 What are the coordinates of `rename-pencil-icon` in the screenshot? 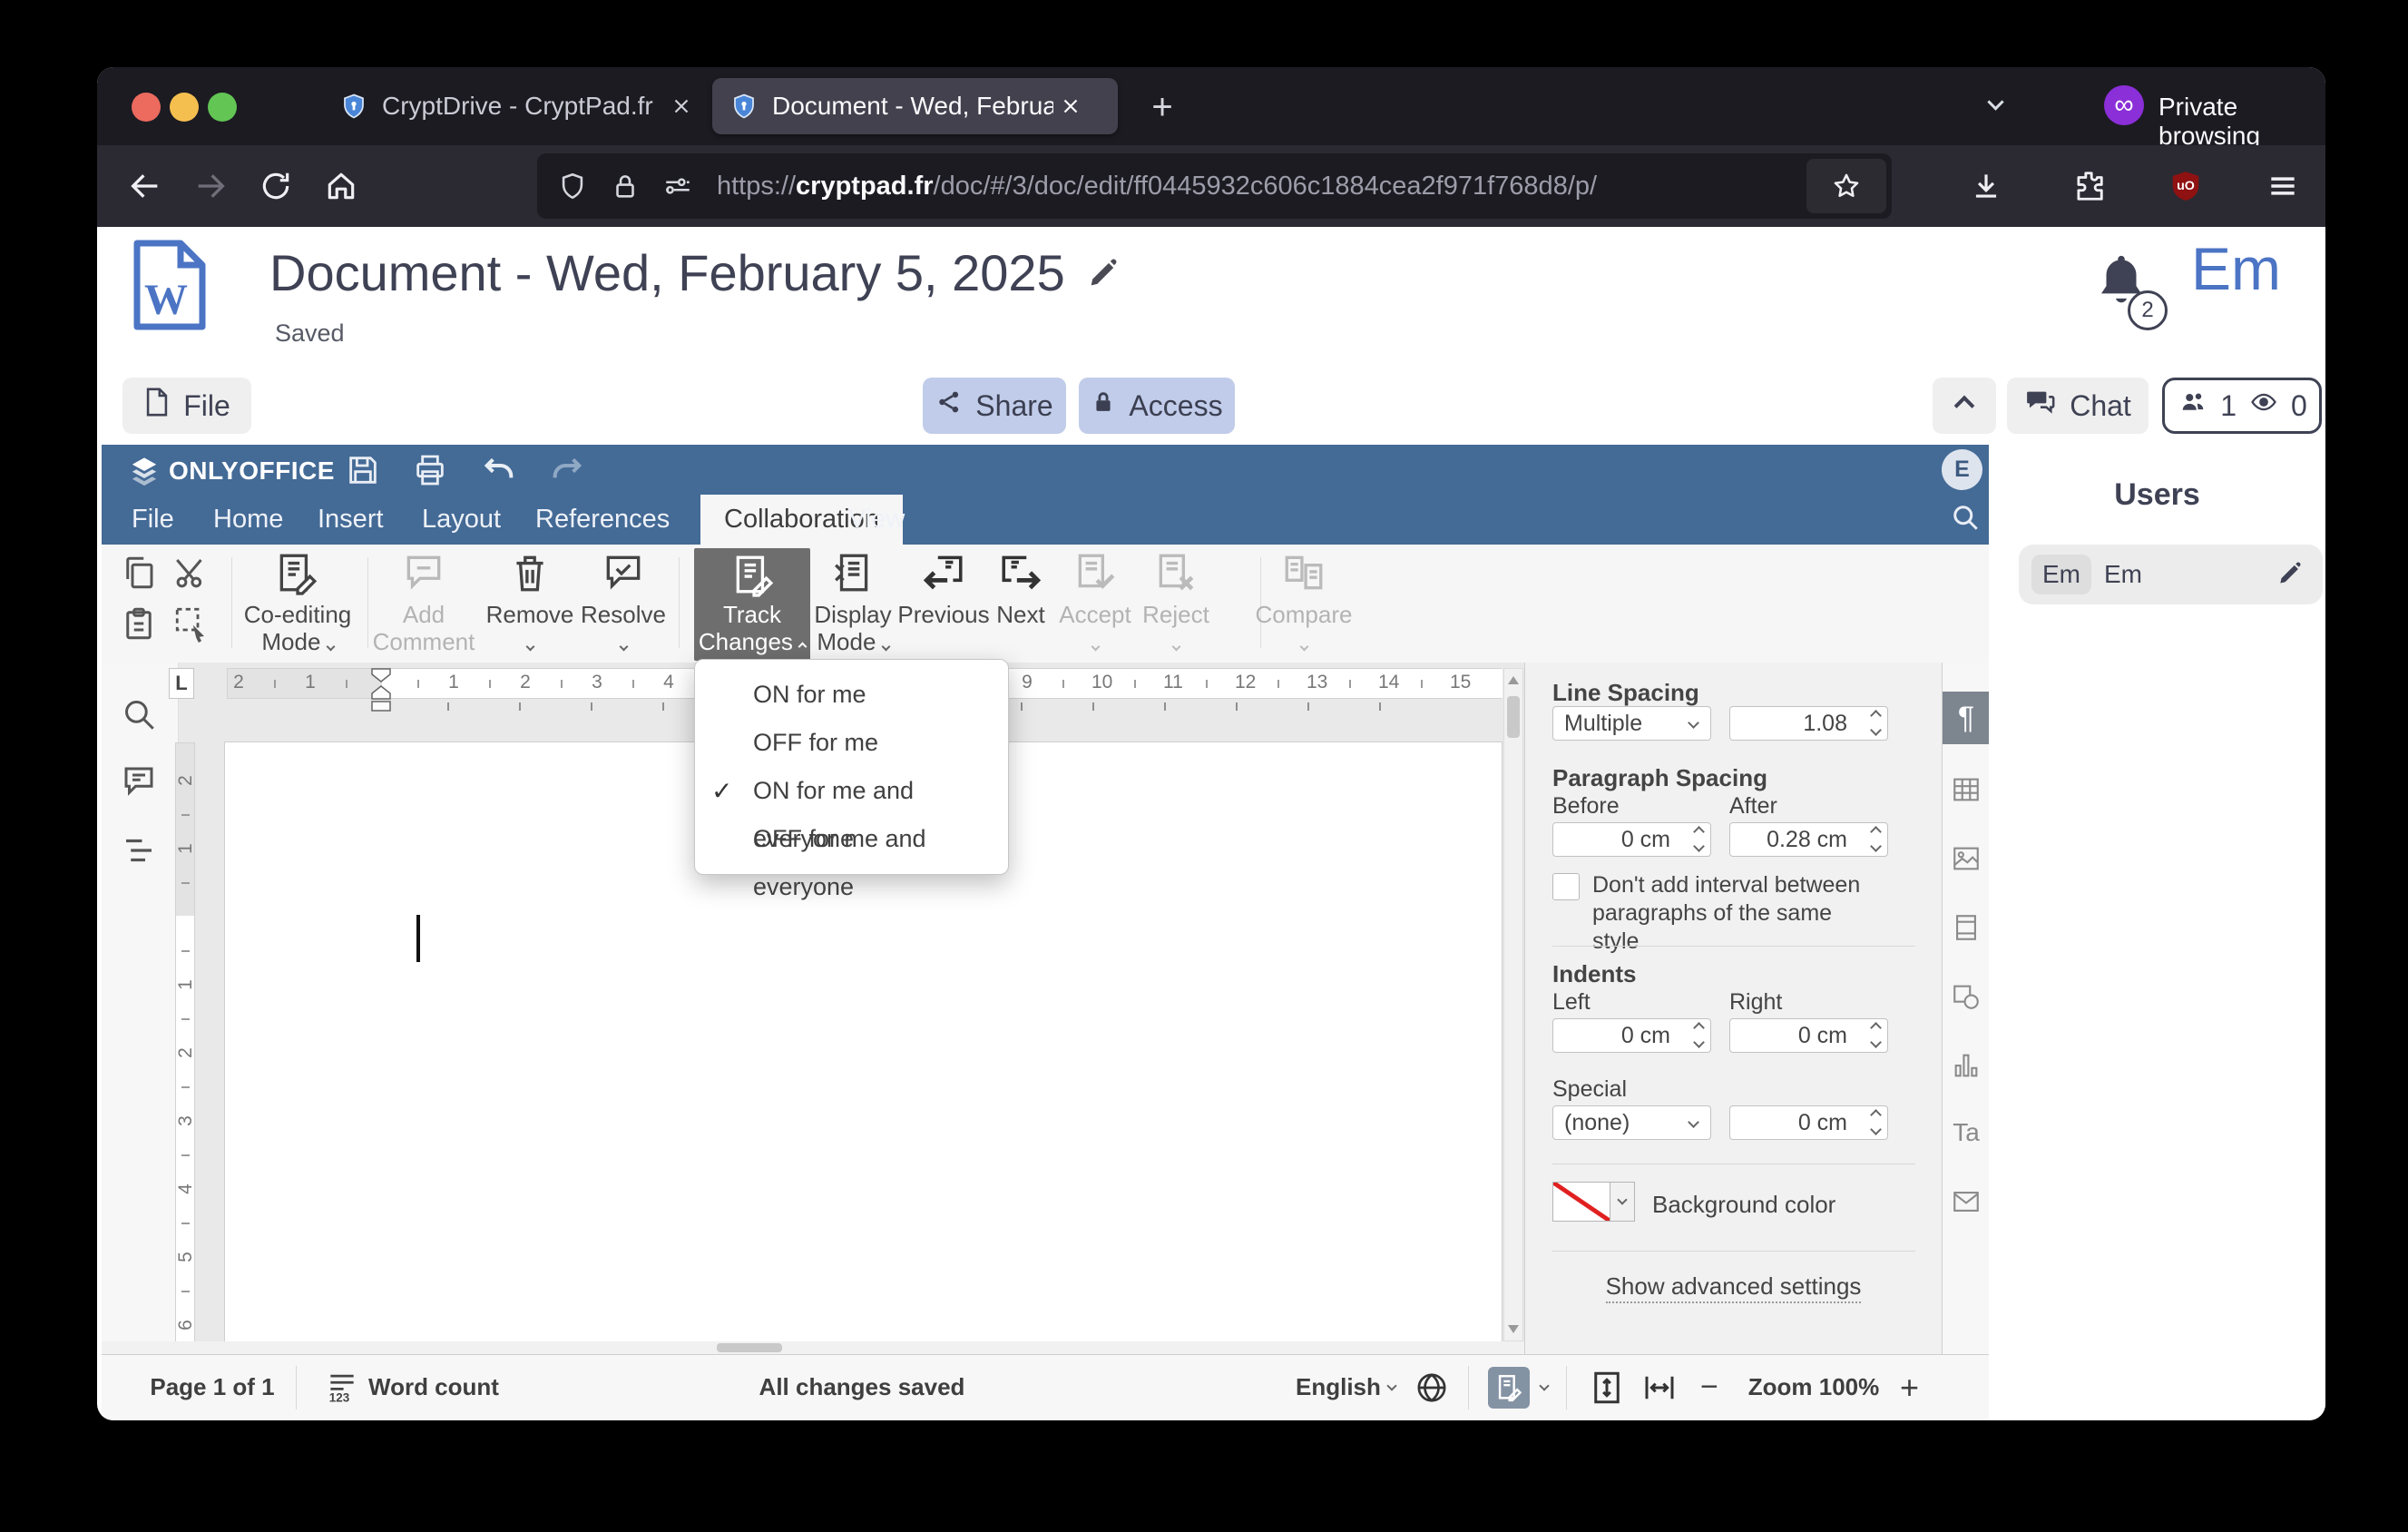 It's located at (1103, 272).